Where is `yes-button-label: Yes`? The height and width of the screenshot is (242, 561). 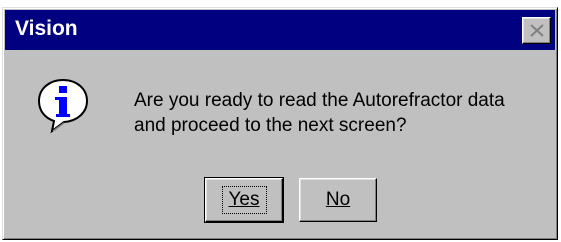
yes-button-label: Yes is located at coordinates (244, 199).